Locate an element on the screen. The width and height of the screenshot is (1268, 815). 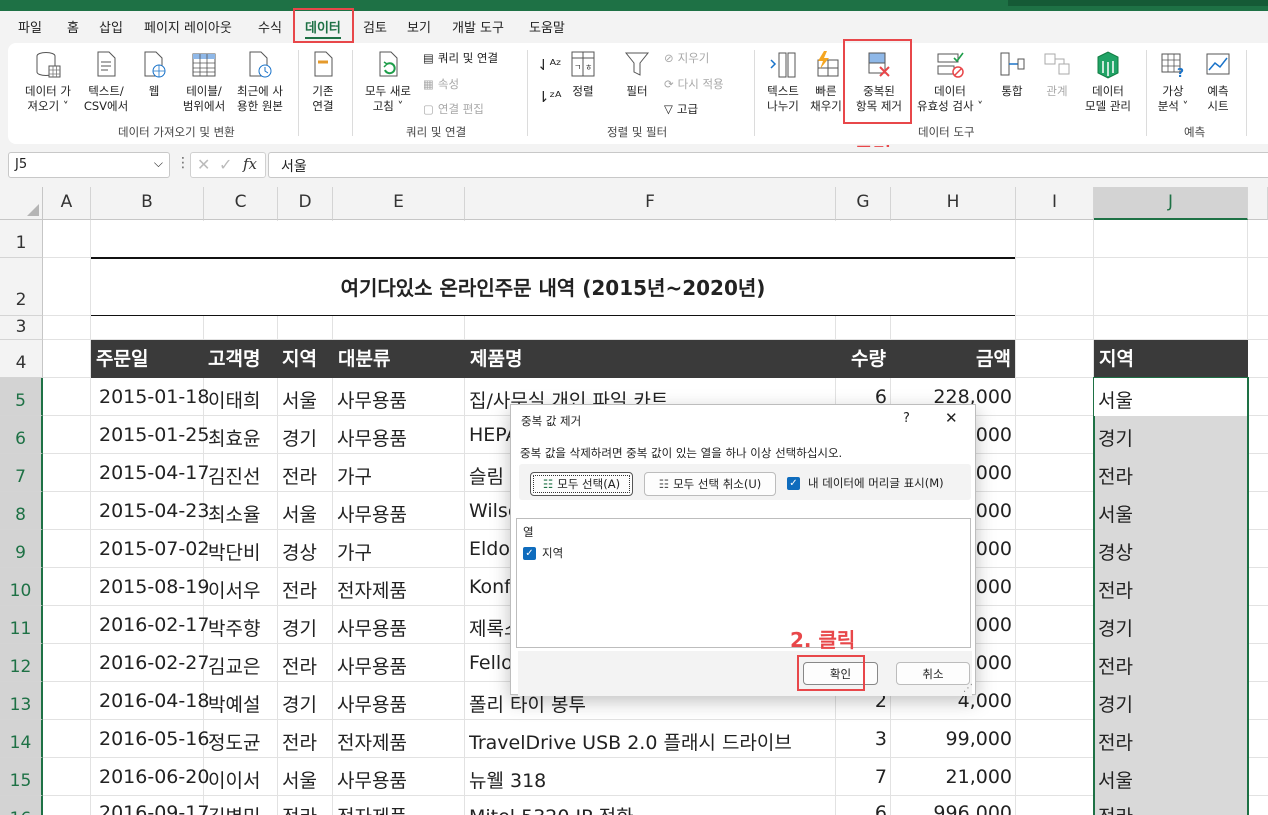
table-cell: 2015-04-23 is located at coordinates (154, 511).